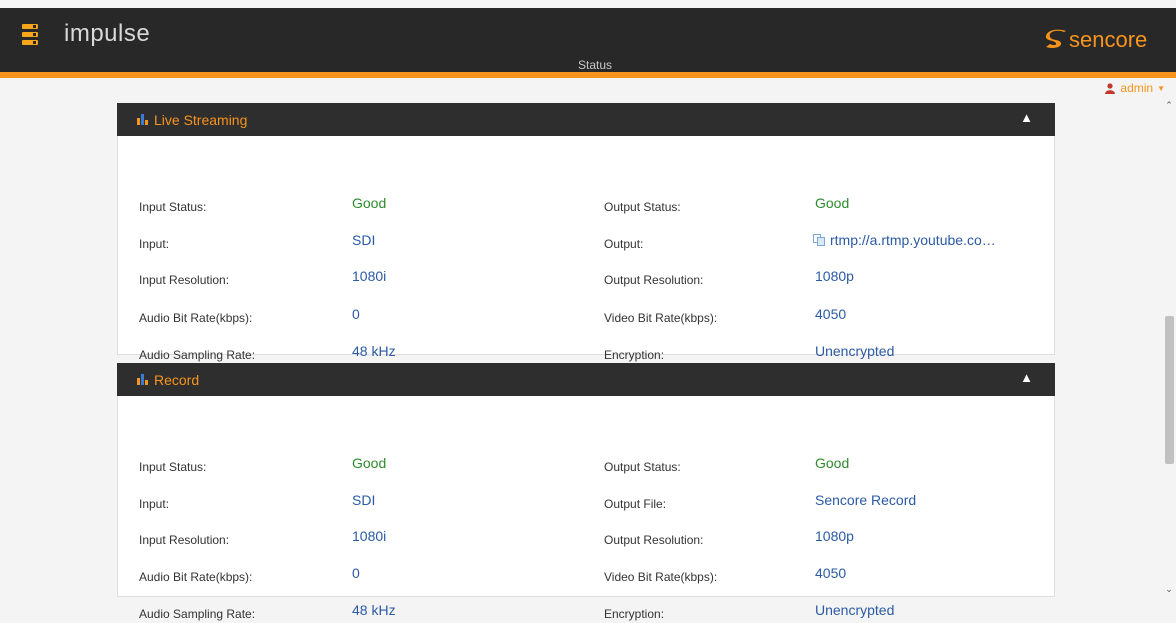 The width and height of the screenshot is (1176, 623). I want to click on user-menu: admin ▼, so click(1135, 88).